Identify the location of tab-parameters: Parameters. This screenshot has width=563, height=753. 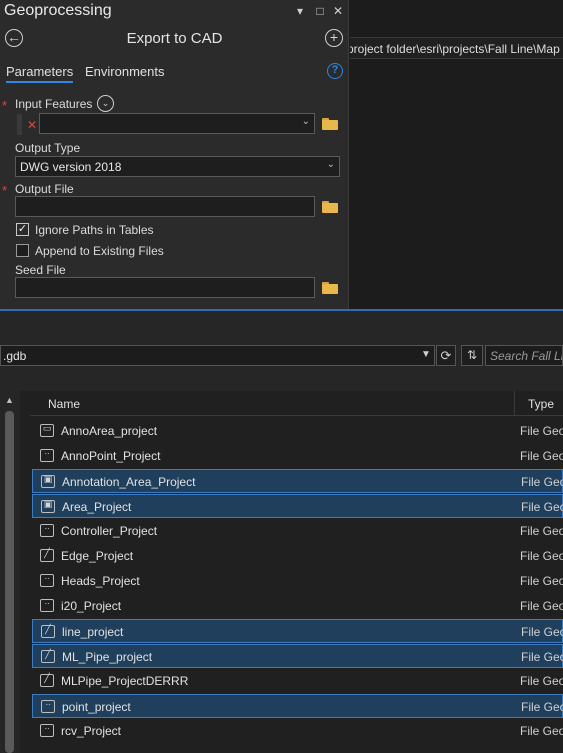
(40, 73).